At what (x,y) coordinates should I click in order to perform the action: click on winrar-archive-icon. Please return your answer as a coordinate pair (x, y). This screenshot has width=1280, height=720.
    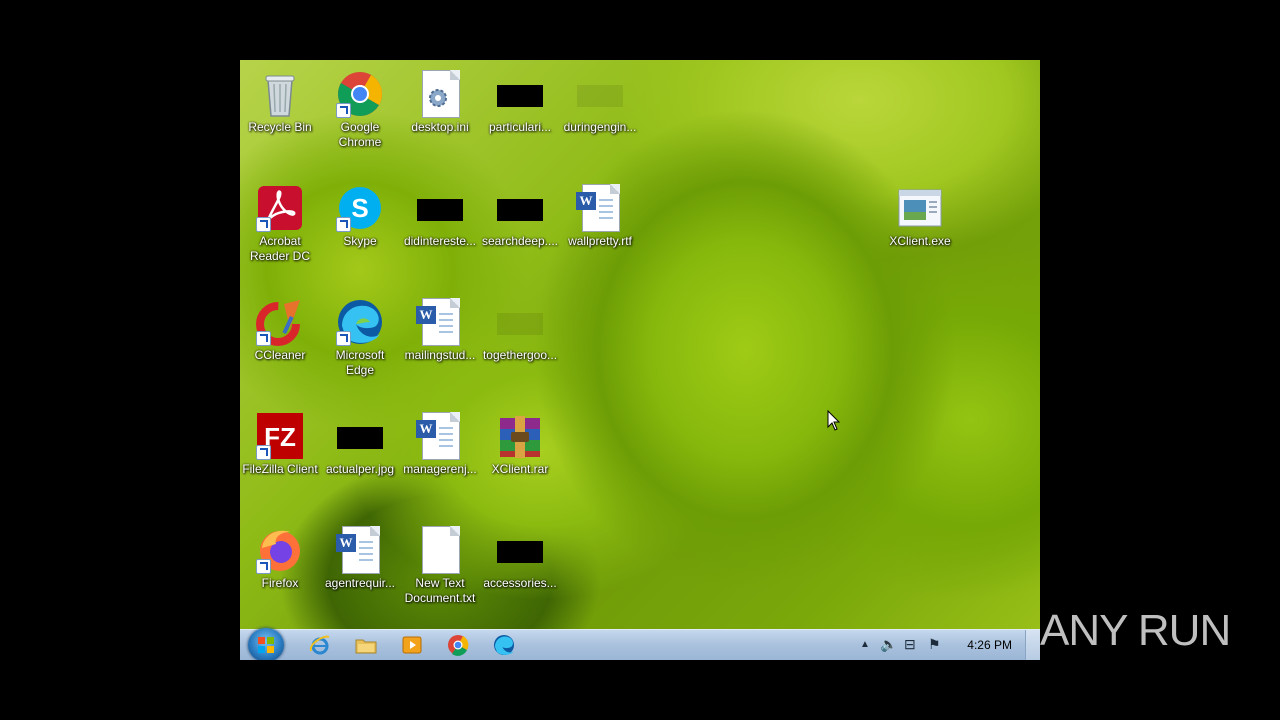
    Looking at the image, I should click on (520, 436).